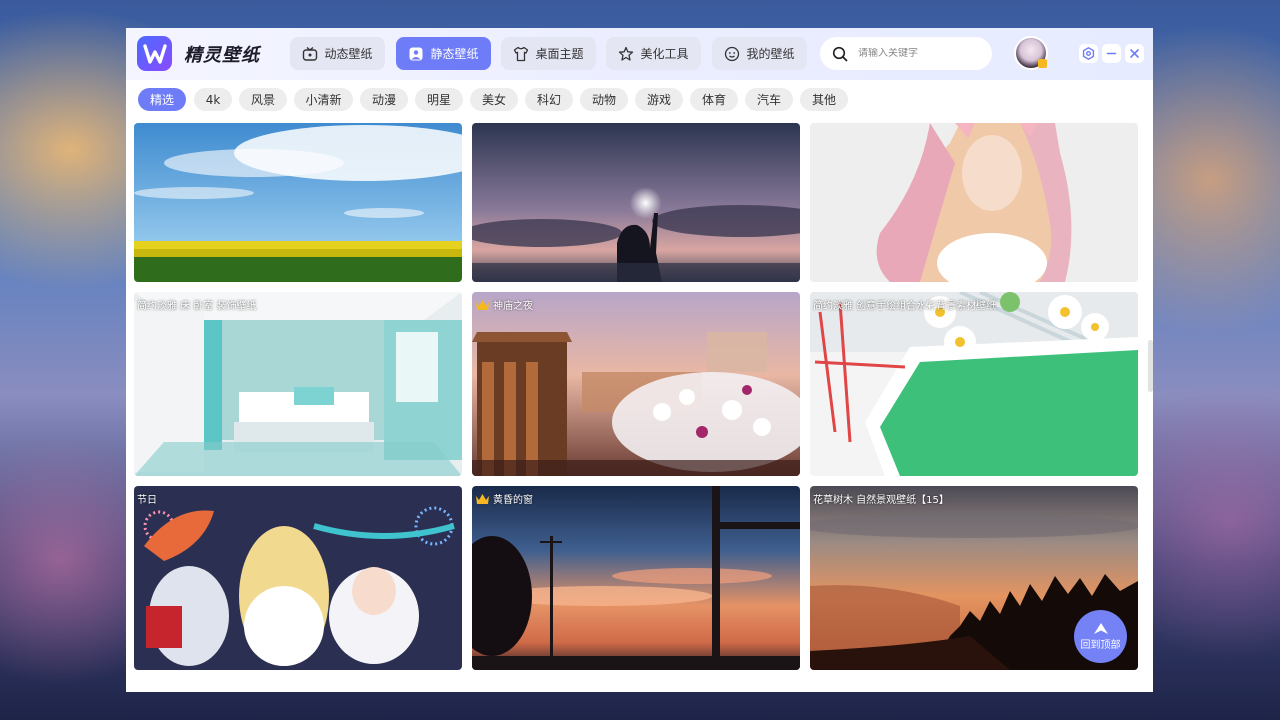  Describe the element at coordinates (1100, 628) in the screenshot. I see `arrow-up-icon` at that location.